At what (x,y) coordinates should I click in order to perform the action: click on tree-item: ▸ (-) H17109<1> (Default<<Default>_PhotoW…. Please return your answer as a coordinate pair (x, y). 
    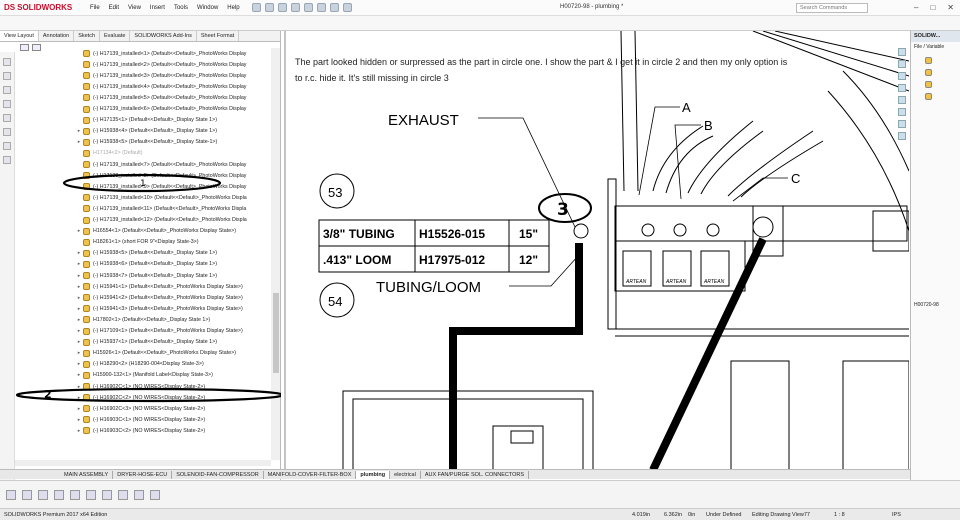
    Looking at the image, I should click on (159, 331).